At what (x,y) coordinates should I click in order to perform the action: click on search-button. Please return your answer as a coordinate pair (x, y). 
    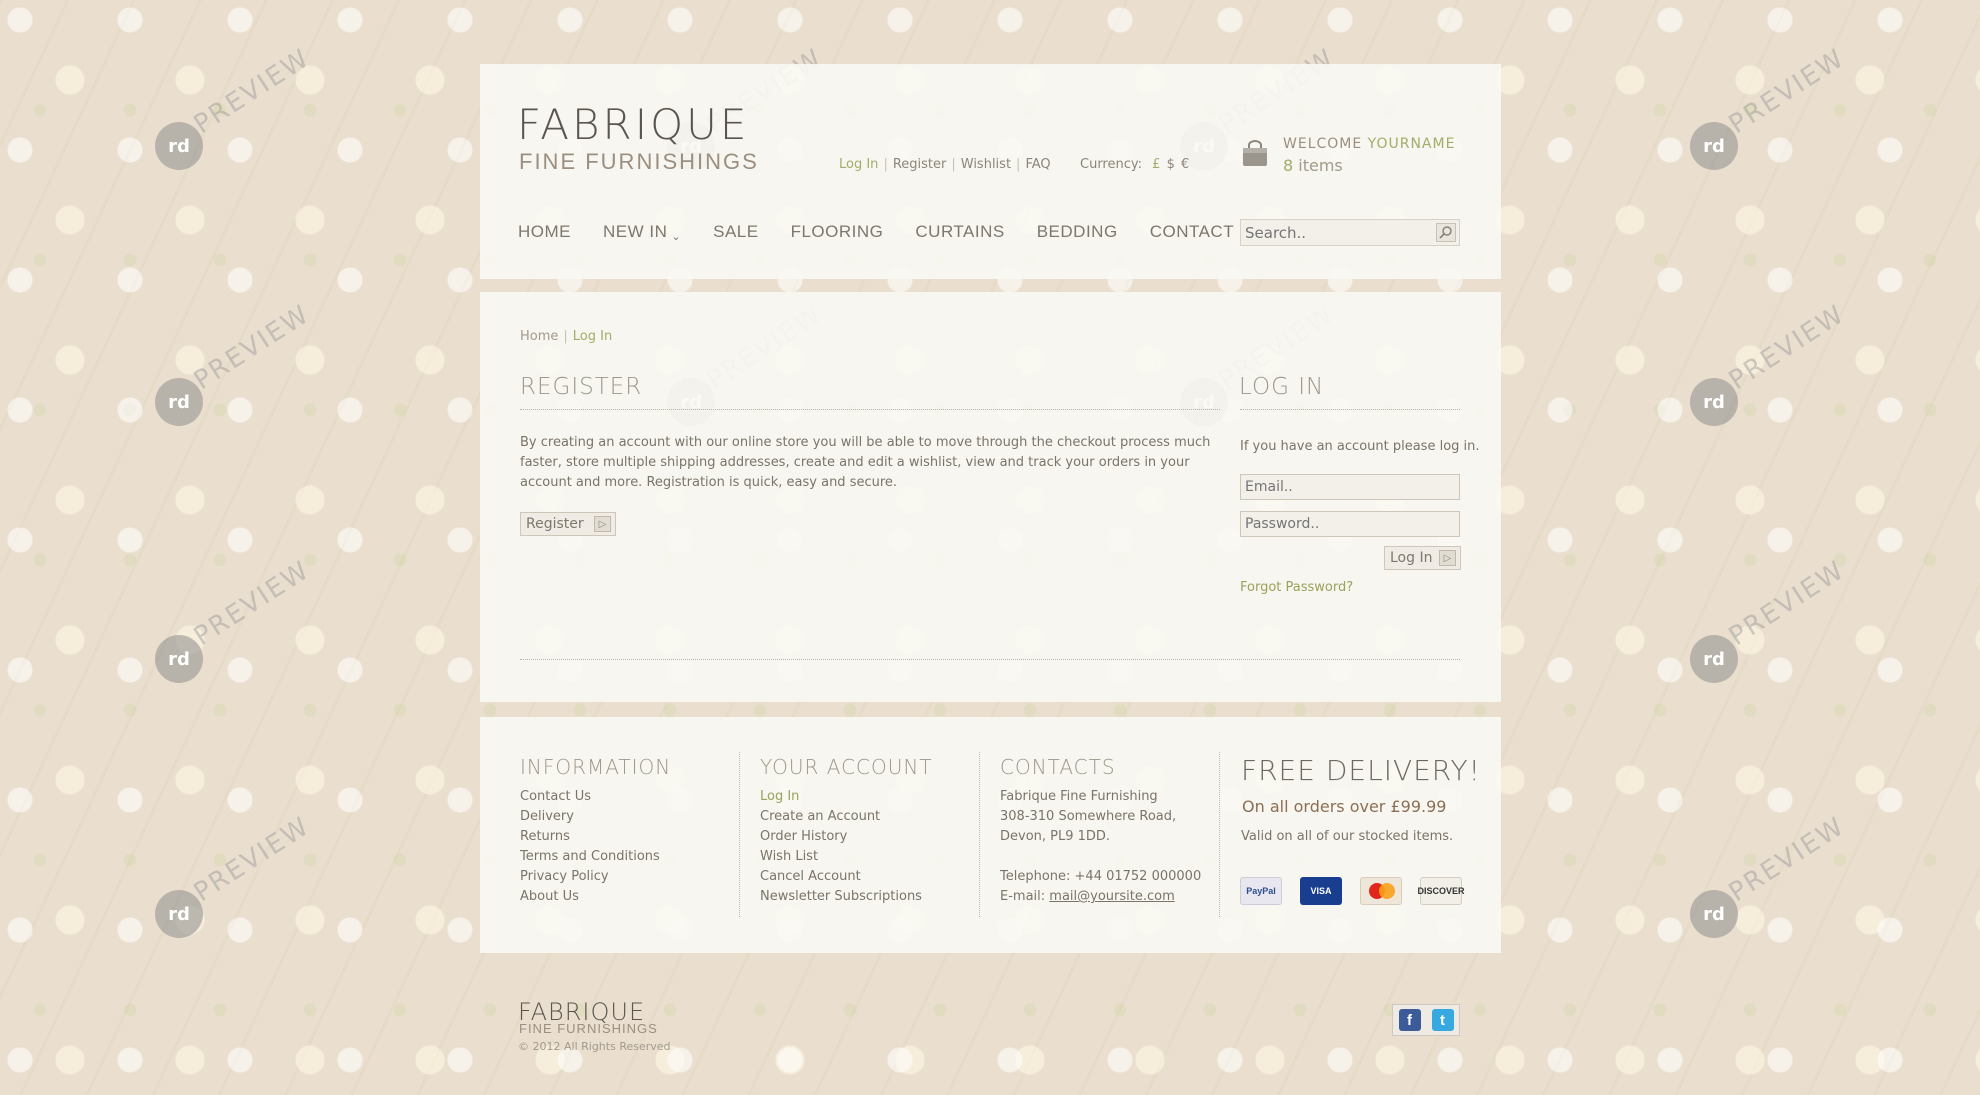
    Looking at the image, I should click on (1446, 232).